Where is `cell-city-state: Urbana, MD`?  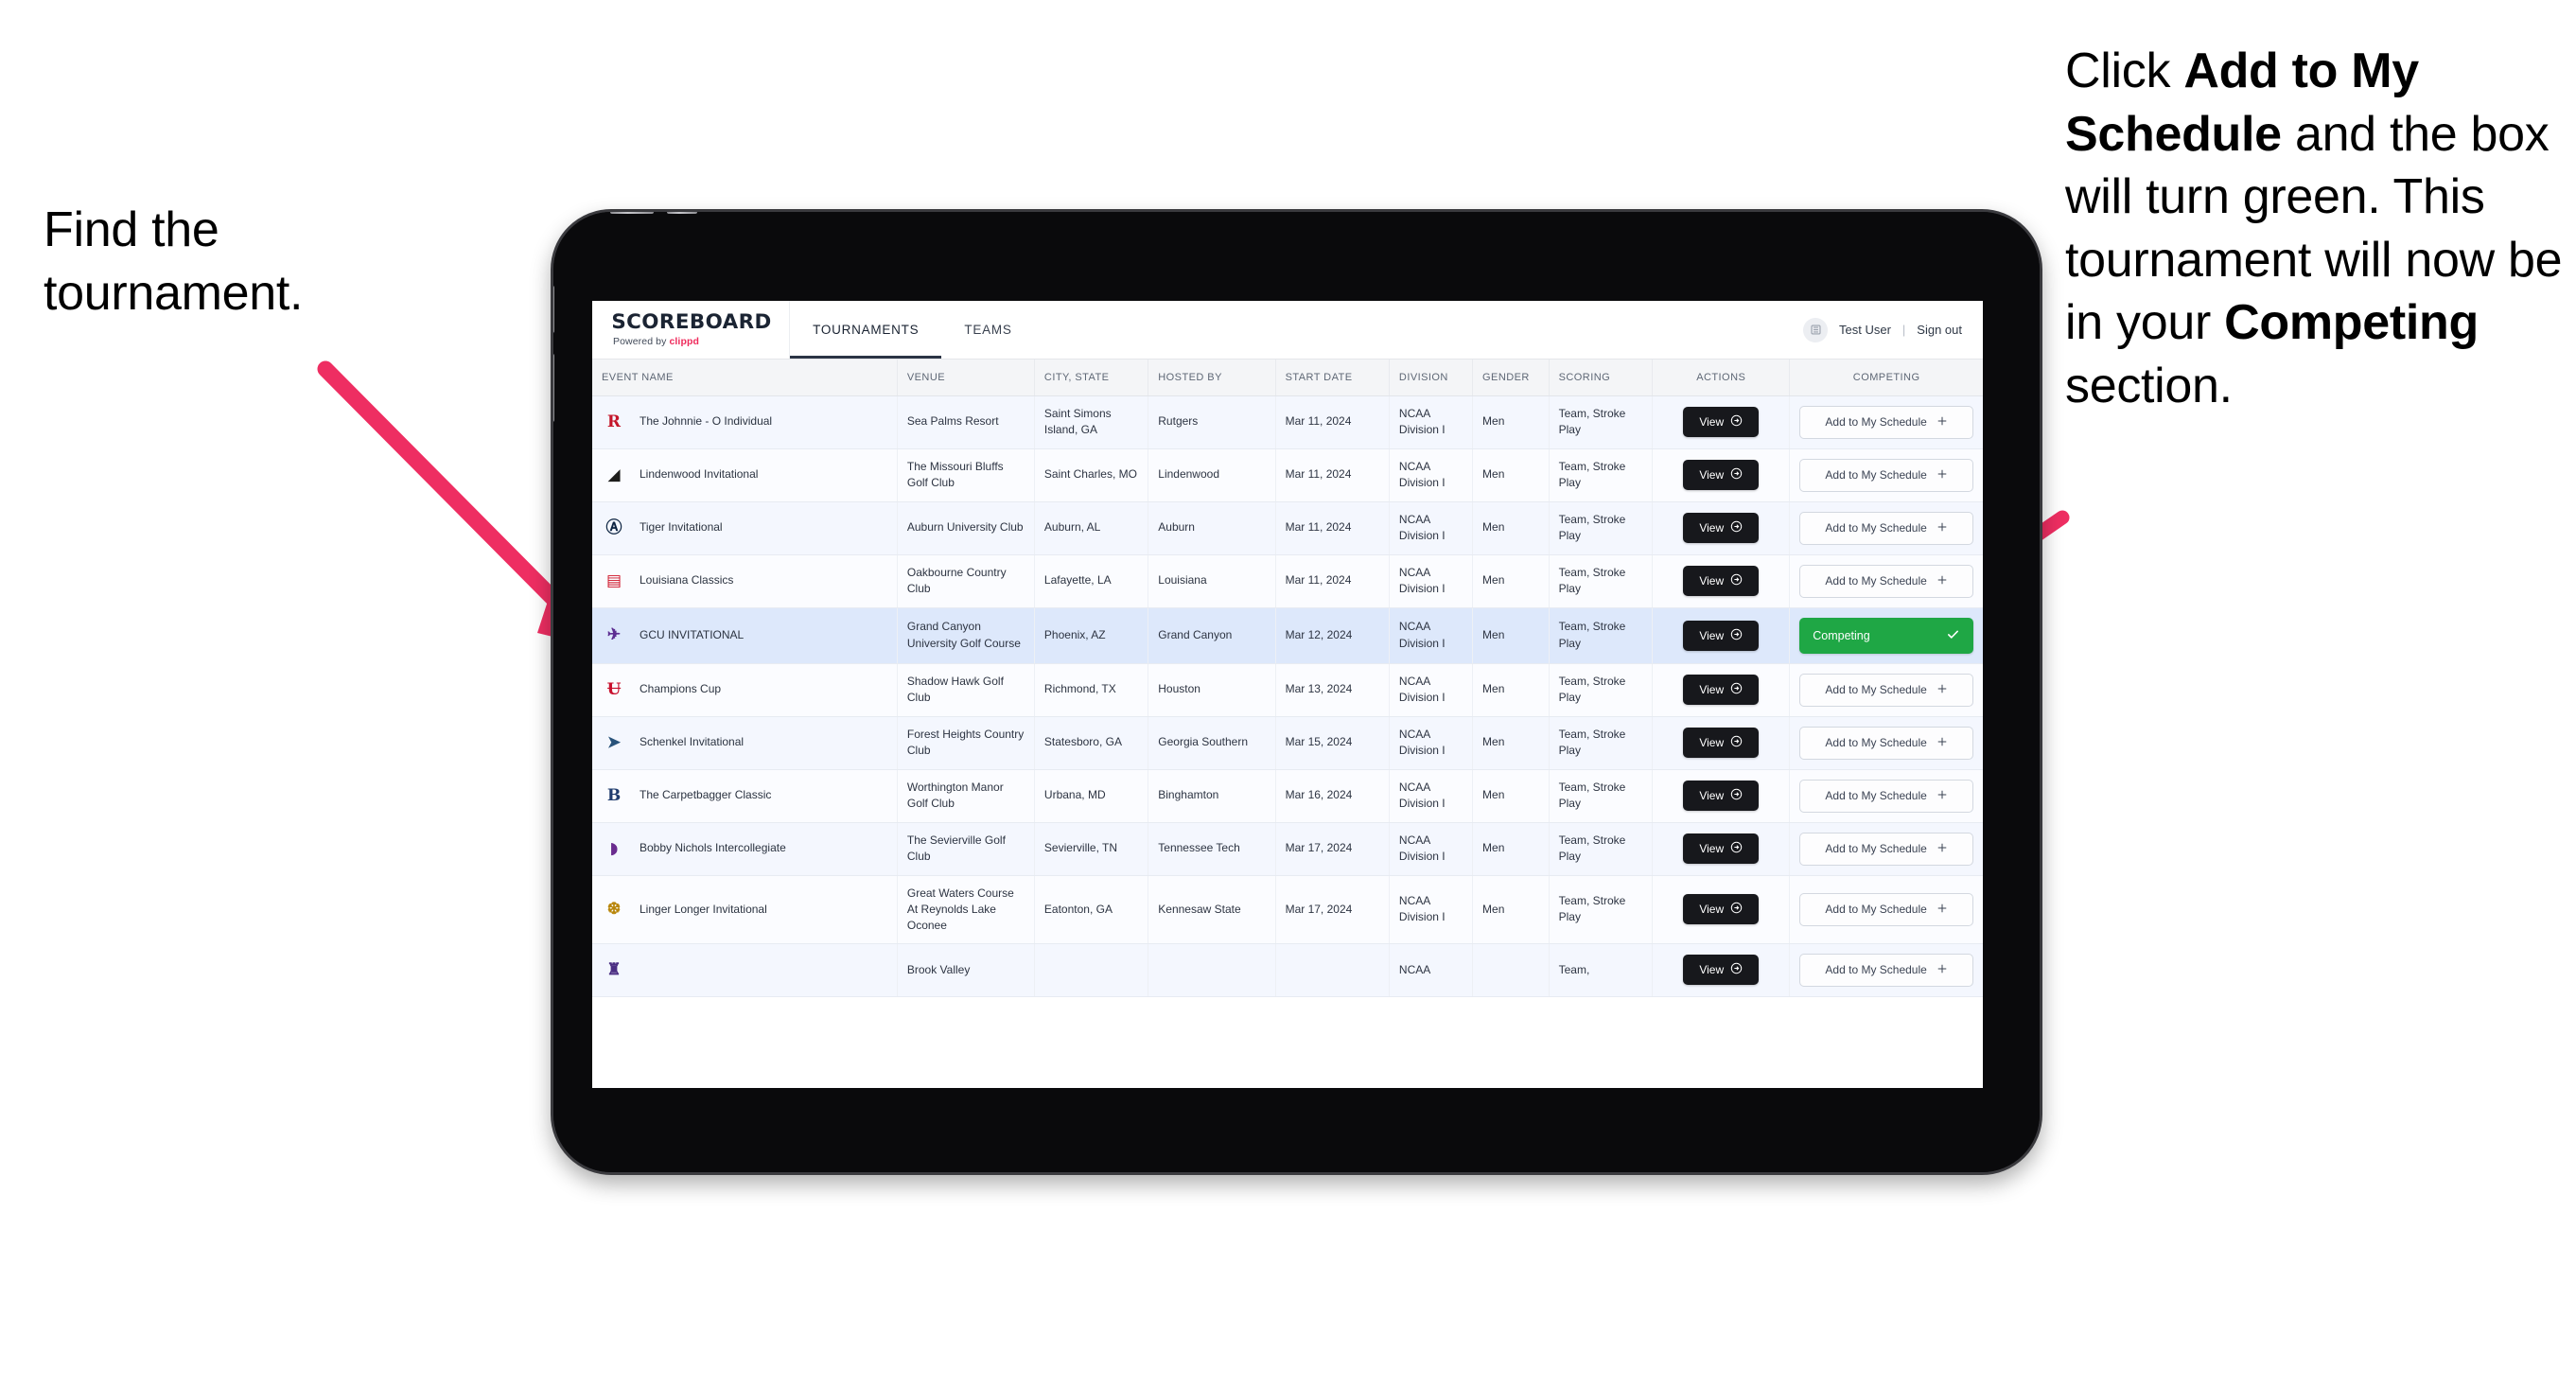 cell-city-state: Urbana, MD is located at coordinates (1091, 796).